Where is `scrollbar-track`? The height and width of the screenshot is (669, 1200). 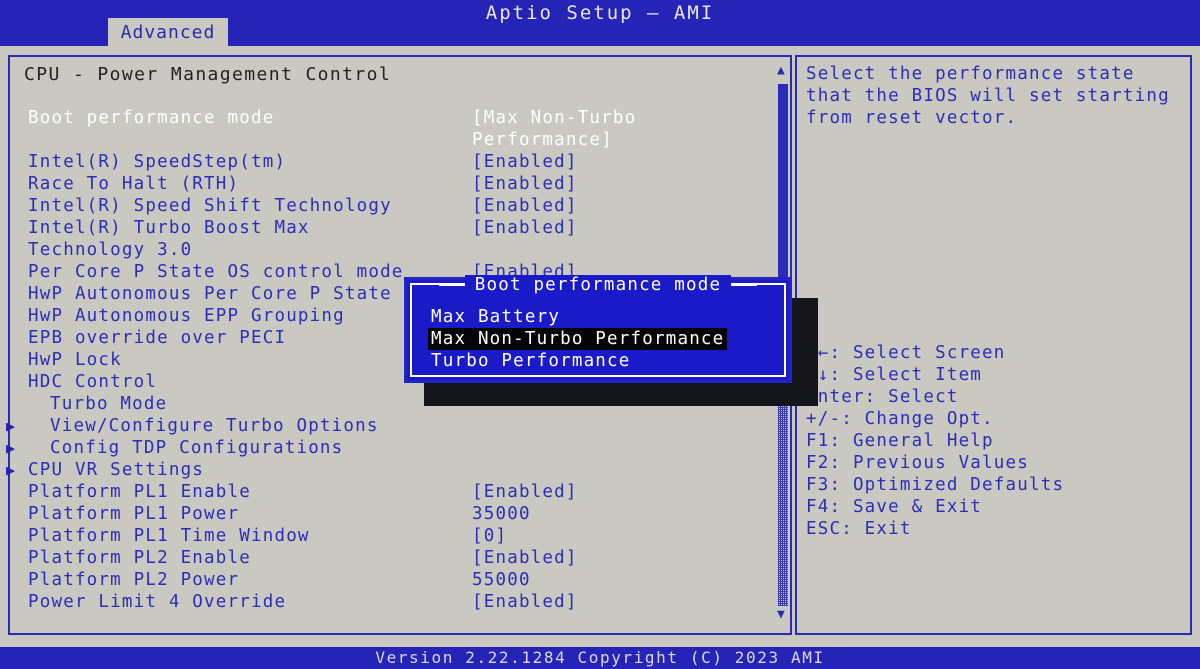
scrollbar-track is located at coordinates (783, 495).